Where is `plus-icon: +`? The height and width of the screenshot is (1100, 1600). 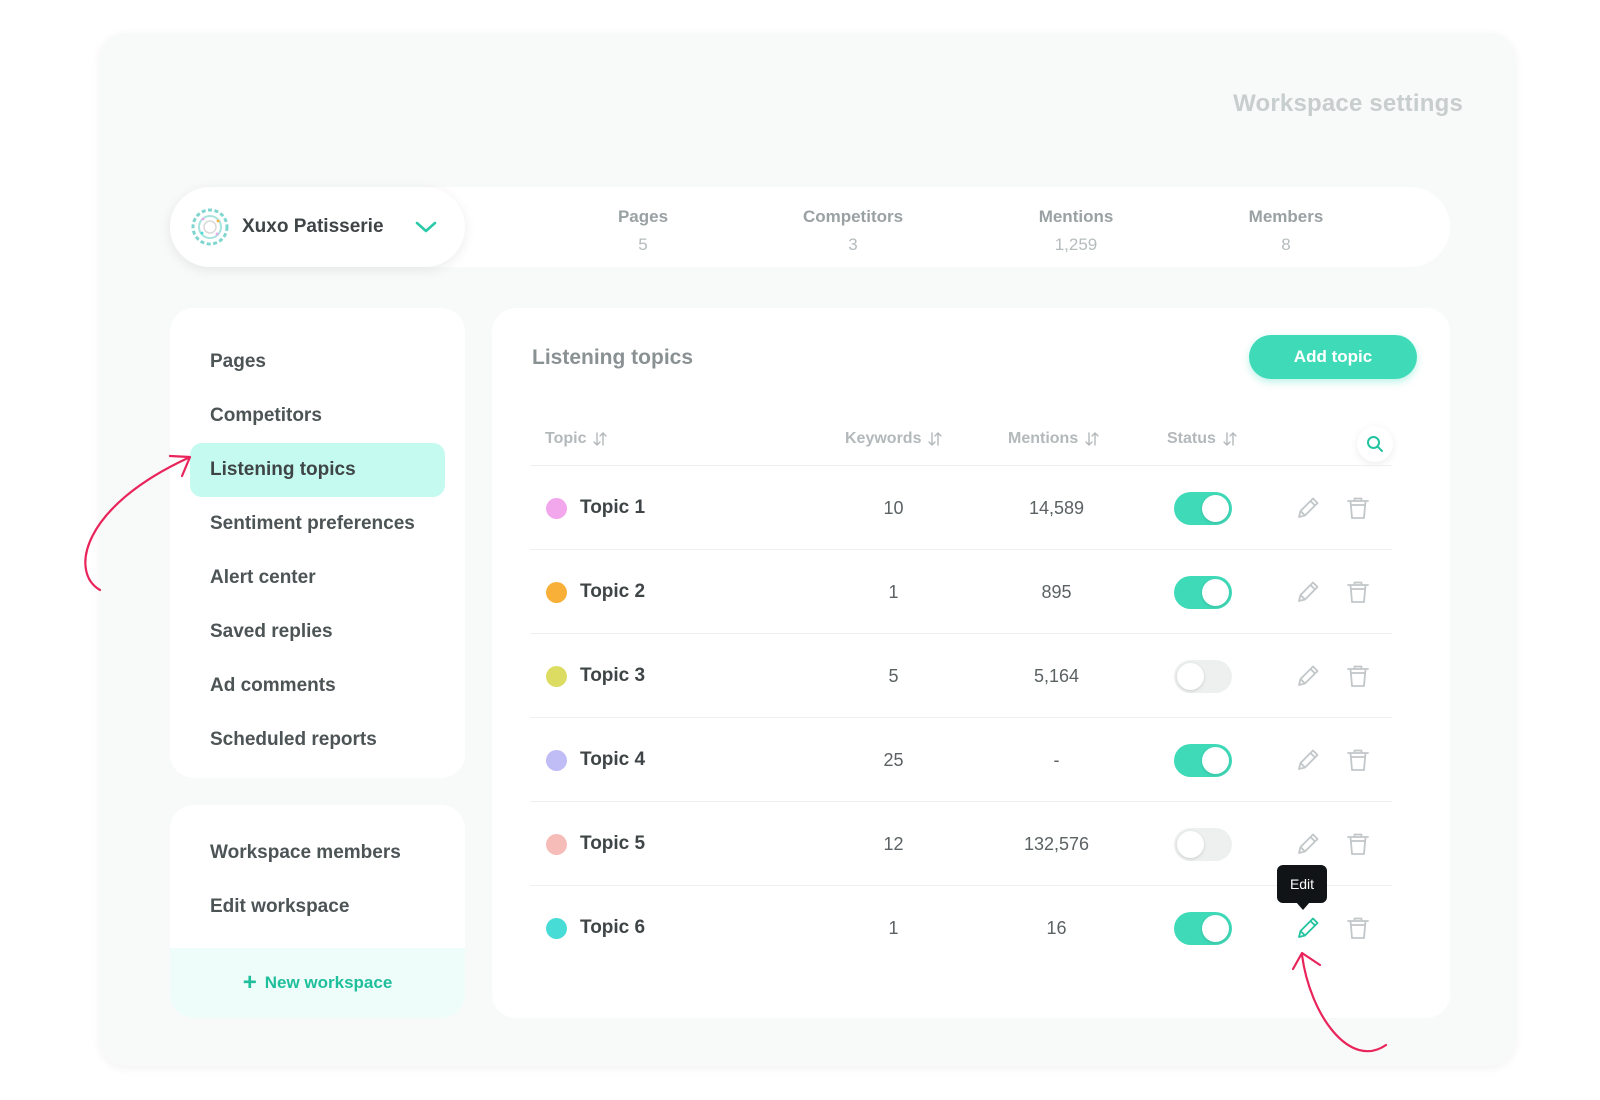 plus-icon: + is located at coordinates (249, 982).